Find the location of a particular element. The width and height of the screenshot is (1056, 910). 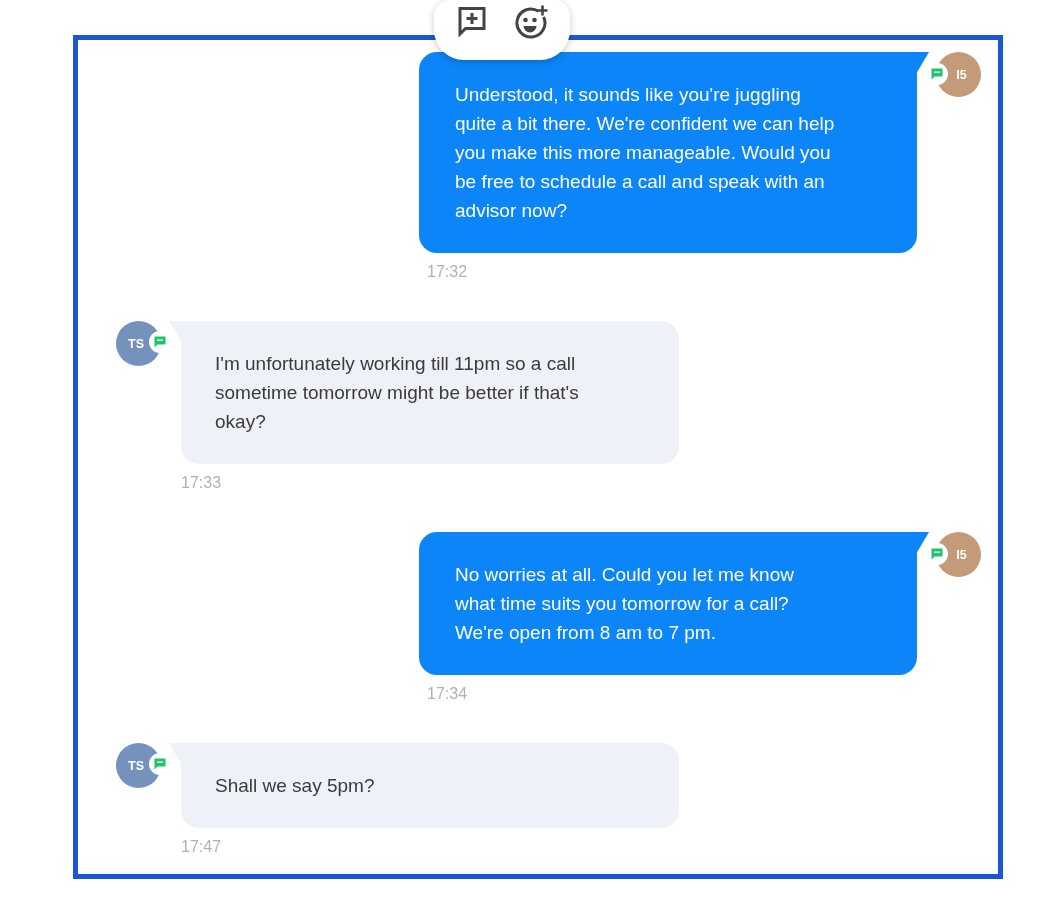

message-text: I'm unfortunately working till 11pm so a call sometime tomorrow might be better if that's okay? is located at coordinates (397, 393).